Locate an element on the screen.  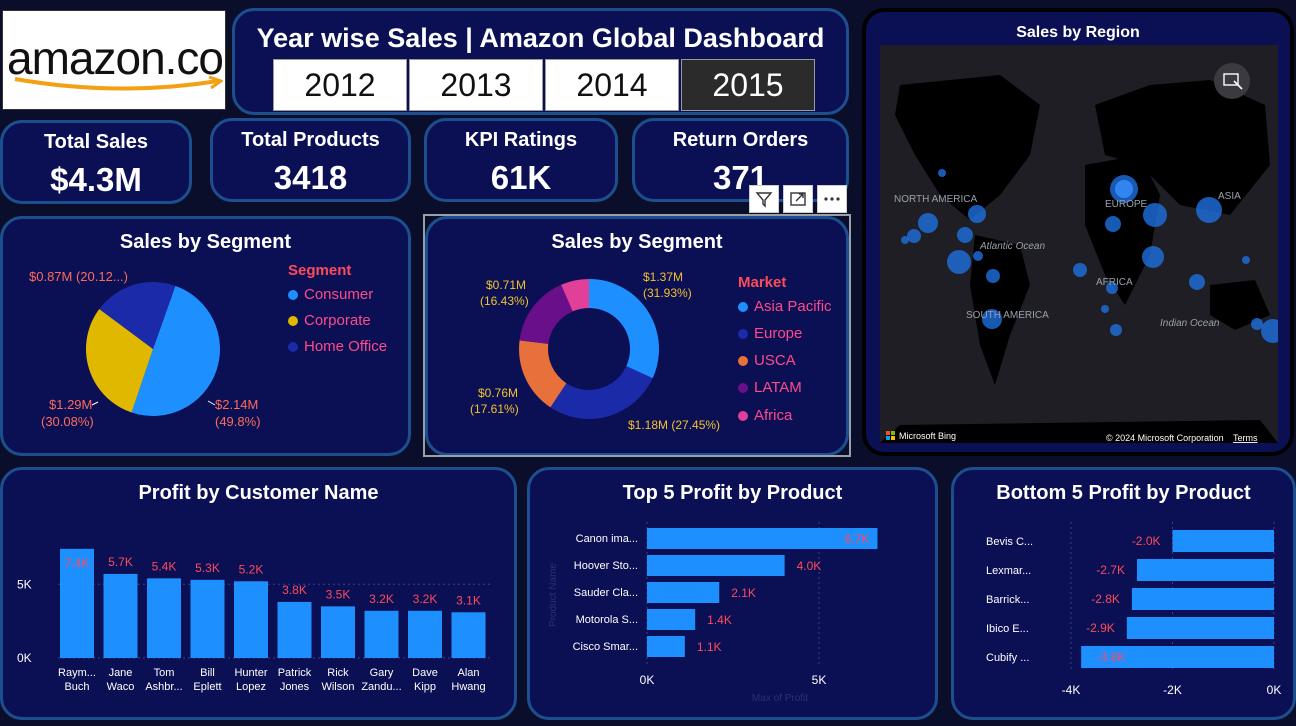
map-label: SOUTH AMERICA is located at coordinates (1007, 315).